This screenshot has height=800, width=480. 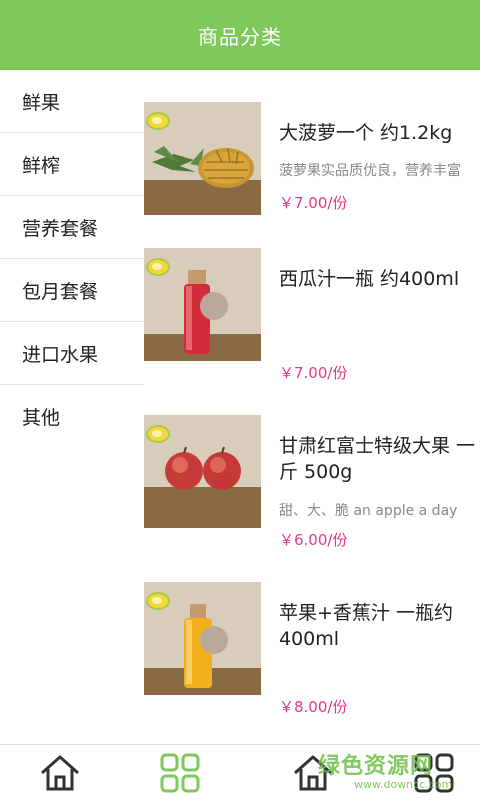 What do you see at coordinates (366, 626) in the screenshot?
I see `product-name: 苹果+香蕉汁 一瓶约400ml` at bounding box center [366, 626].